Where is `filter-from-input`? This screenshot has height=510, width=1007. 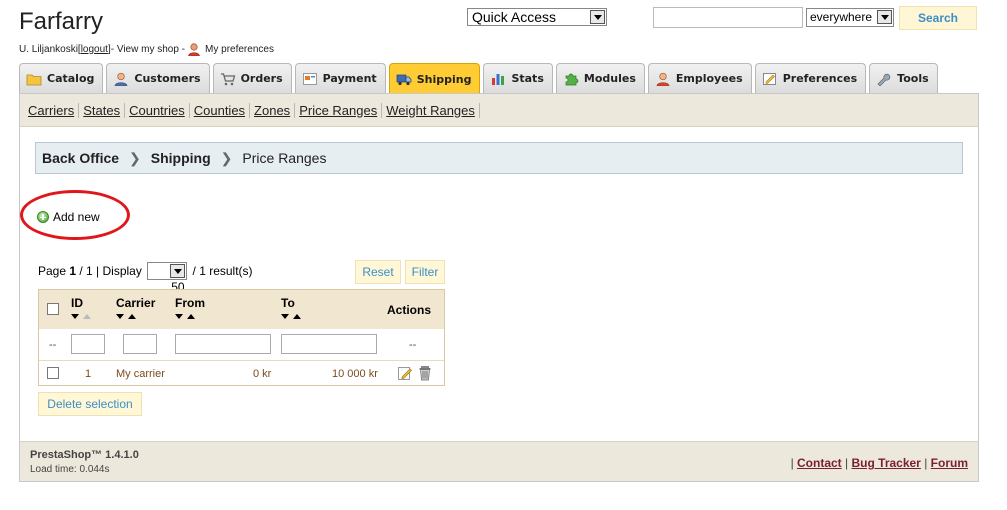
filter-from-input is located at coordinates (223, 344).